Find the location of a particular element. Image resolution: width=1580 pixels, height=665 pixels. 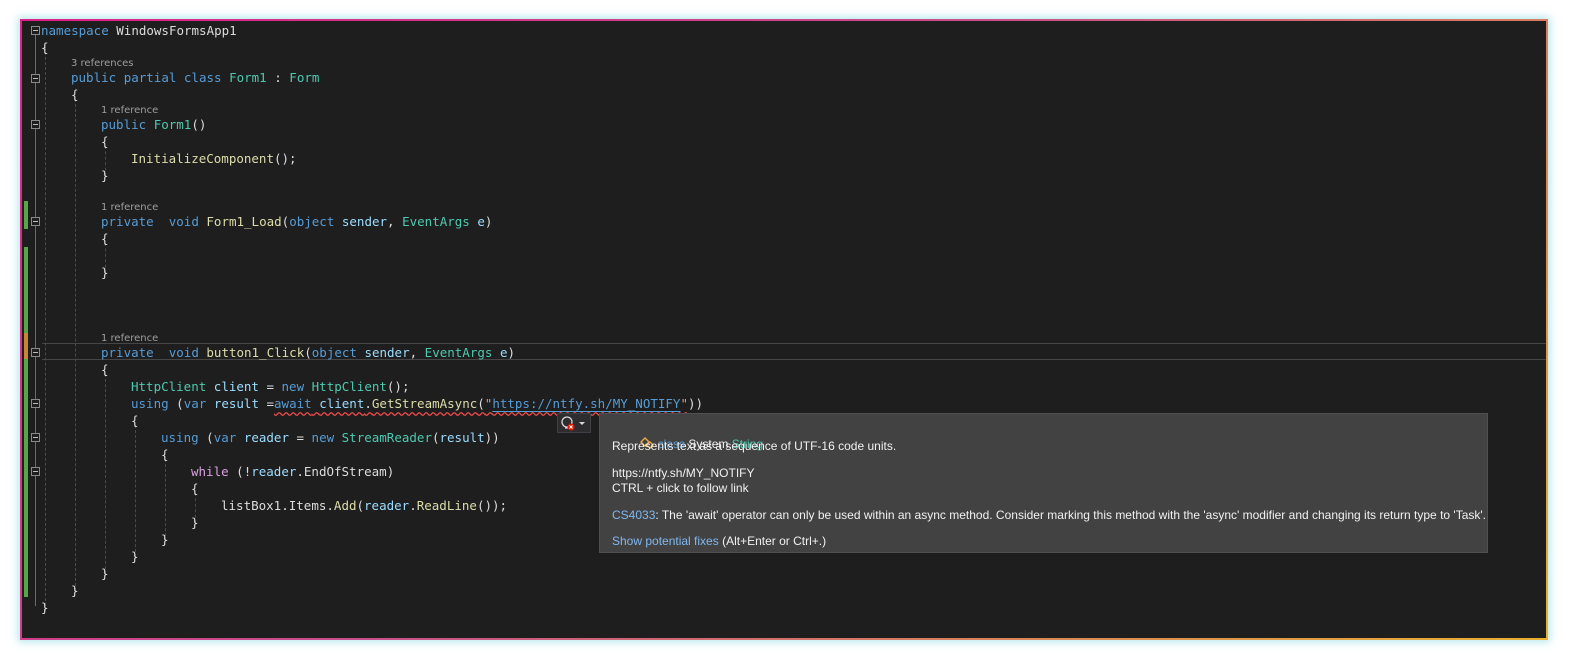

code-line: listBox1.Items.Add(reader.ReadLine()); is located at coordinates (364, 505).